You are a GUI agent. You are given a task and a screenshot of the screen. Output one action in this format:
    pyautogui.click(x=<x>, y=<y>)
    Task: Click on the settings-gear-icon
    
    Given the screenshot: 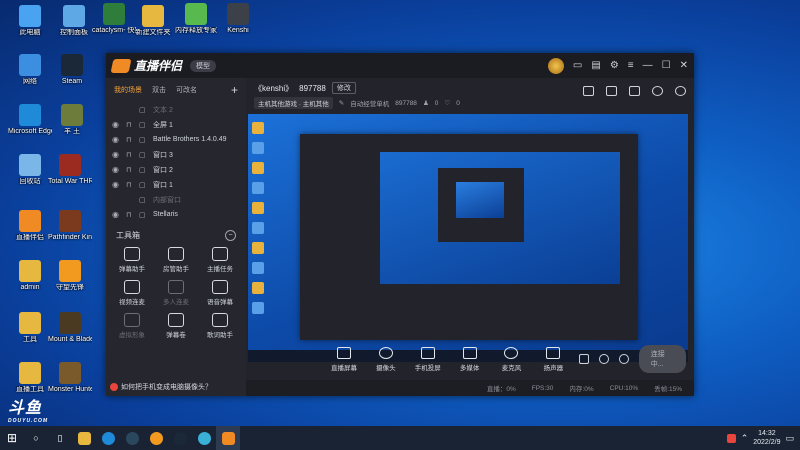 What is the action you would take?
    pyautogui.click(x=623, y=359)
    